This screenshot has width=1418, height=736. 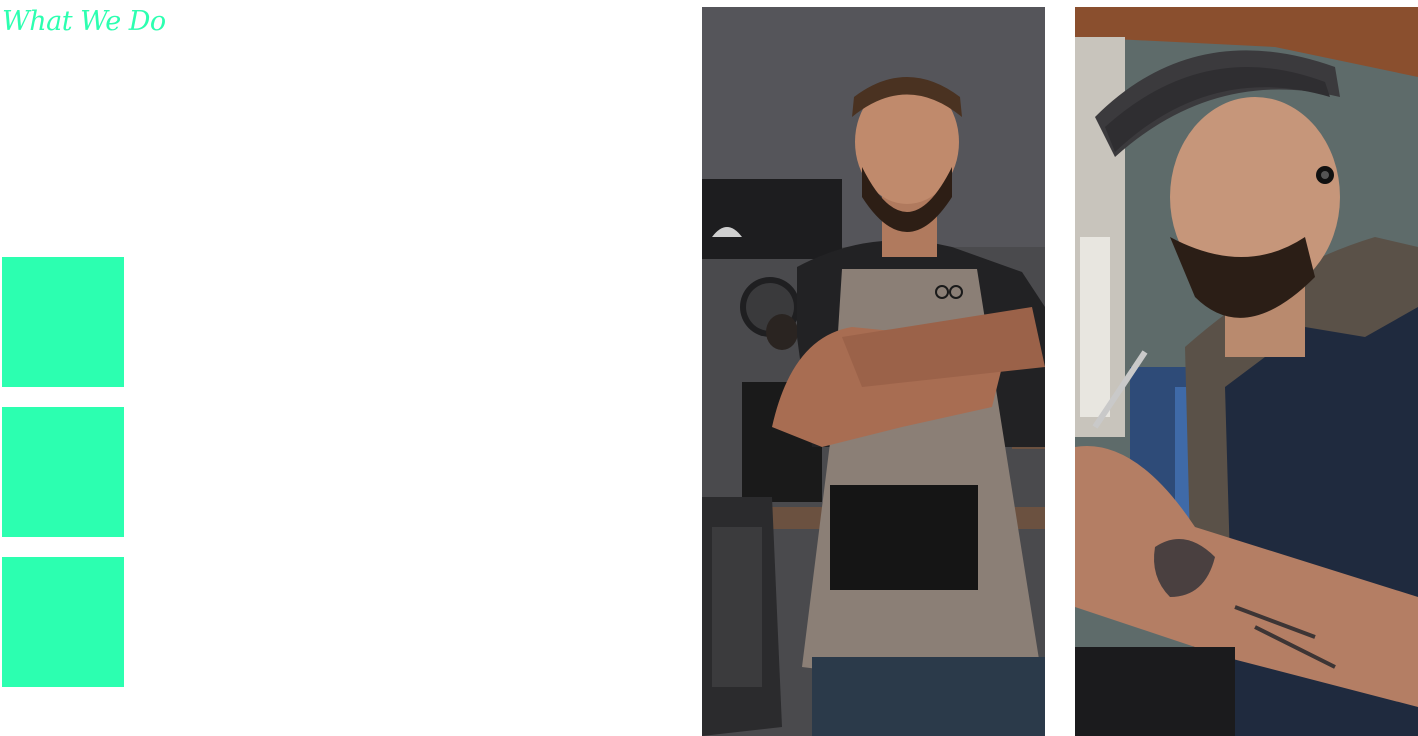 What do you see at coordinates (84, 21) in the screenshot?
I see `section-title: What We Do` at bounding box center [84, 21].